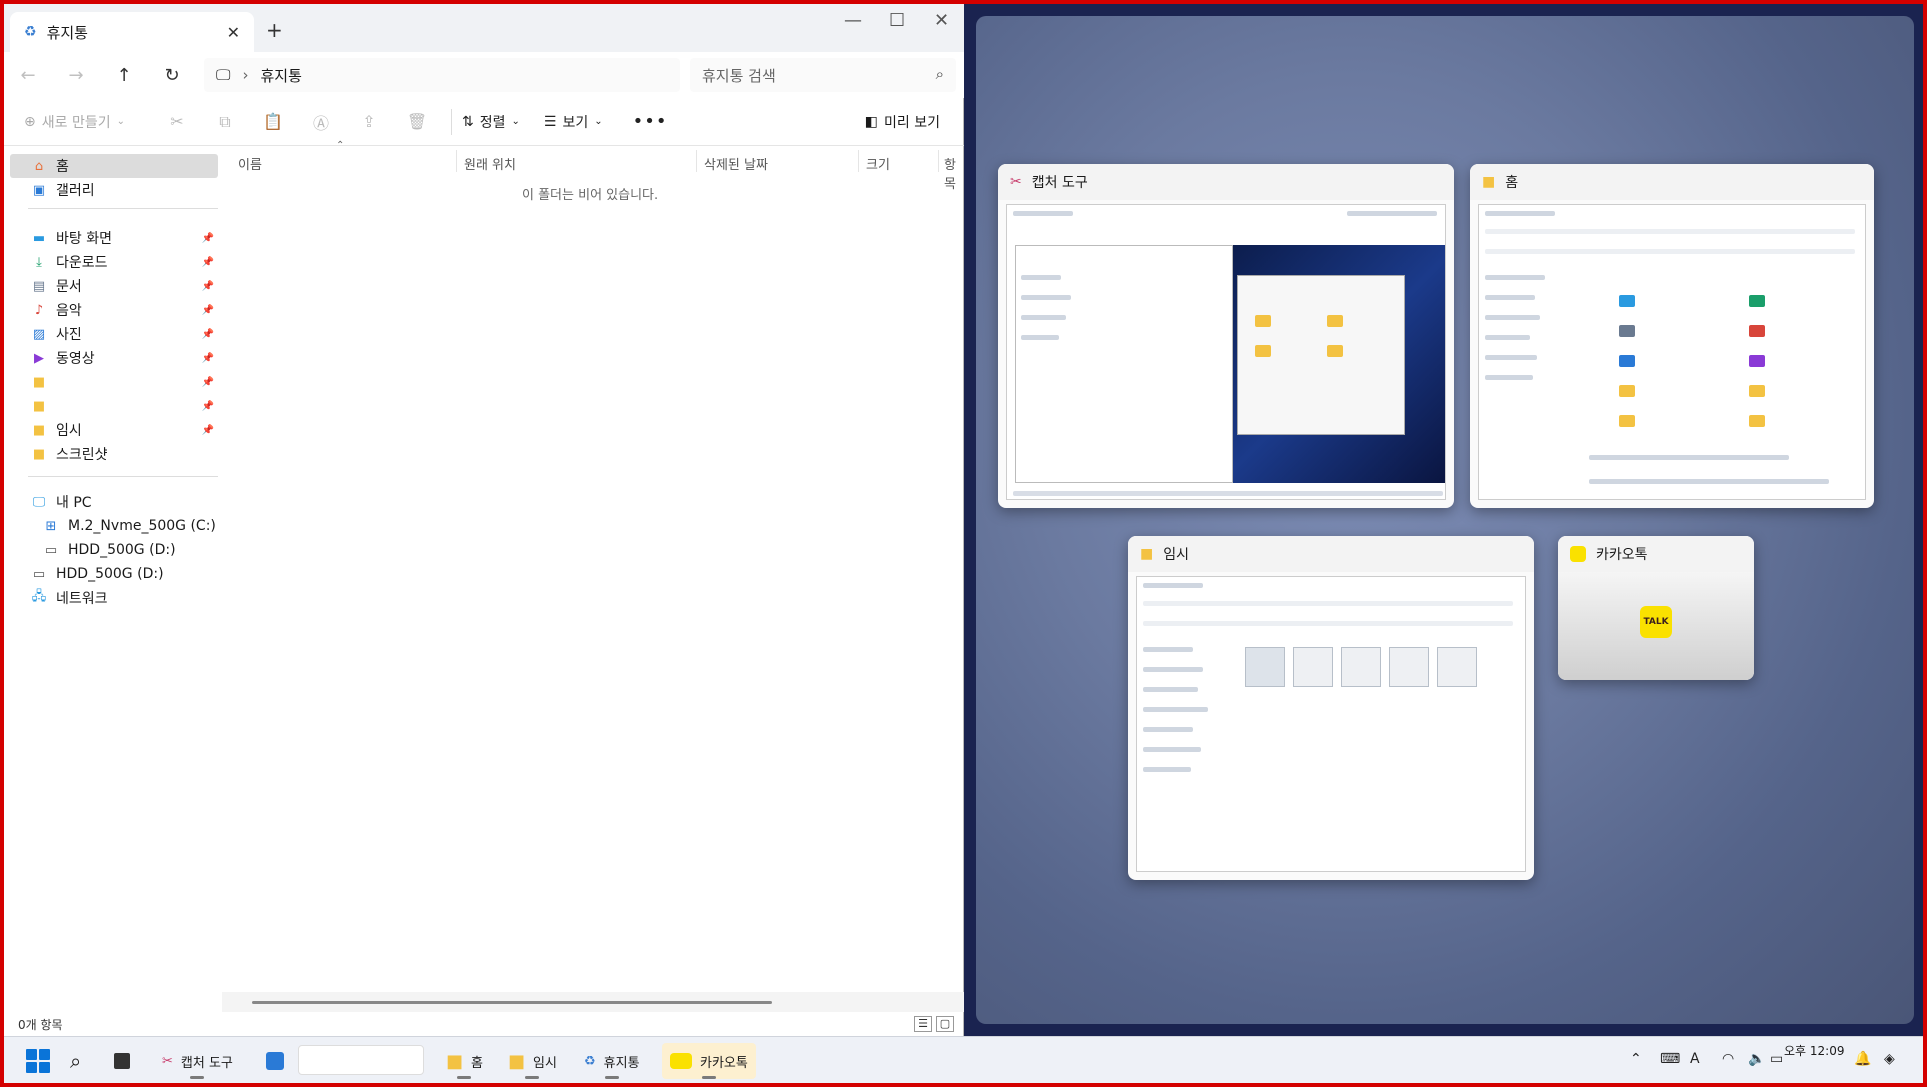 This screenshot has width=1927, height=1087. What do you see at coordinates (274, 30) in the screenshot?
I see `new-tab-icon: +` at bounding box center [274, 30].